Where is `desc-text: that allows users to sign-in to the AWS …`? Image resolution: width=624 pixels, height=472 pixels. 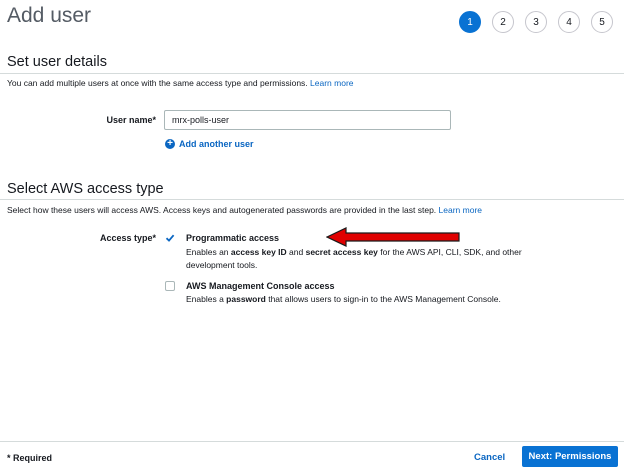
desc-text: that allows users to sign-in to the AWS … is located at coordinates (383, 299).